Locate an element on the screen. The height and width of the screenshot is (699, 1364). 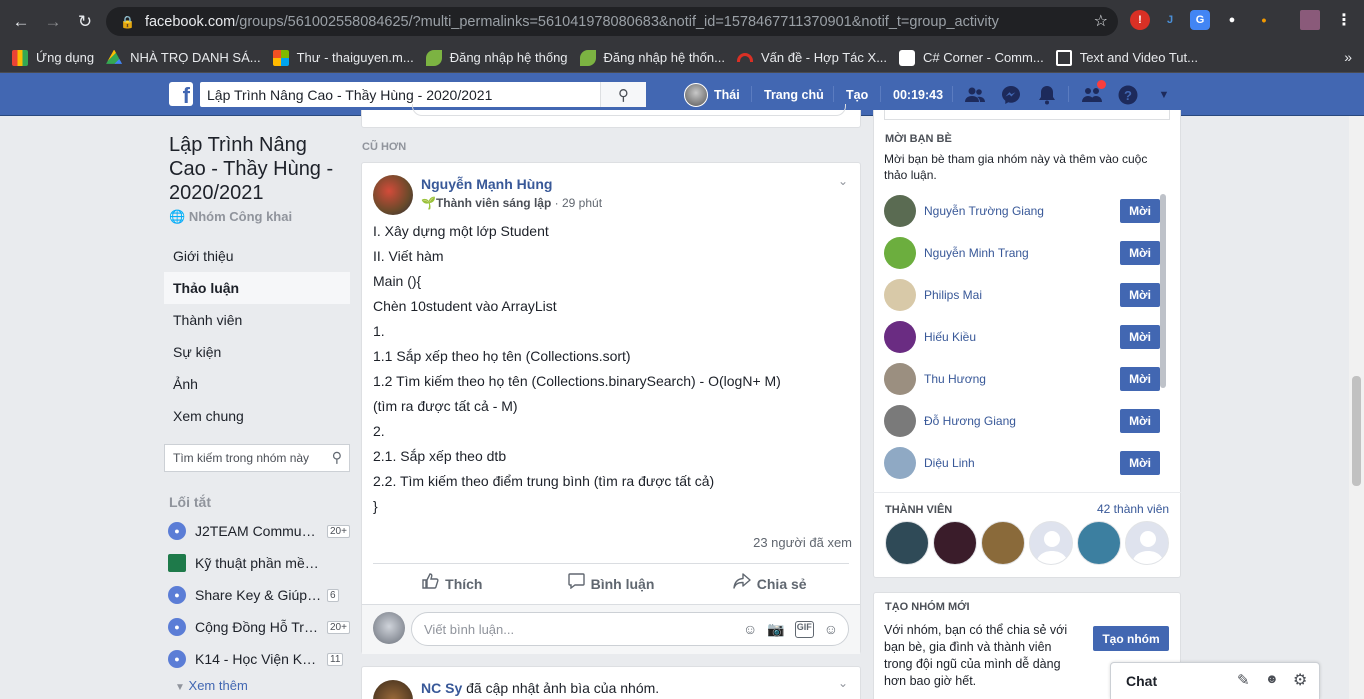
more-bookmarks-icon: » is located at coordinates (1348, 57).